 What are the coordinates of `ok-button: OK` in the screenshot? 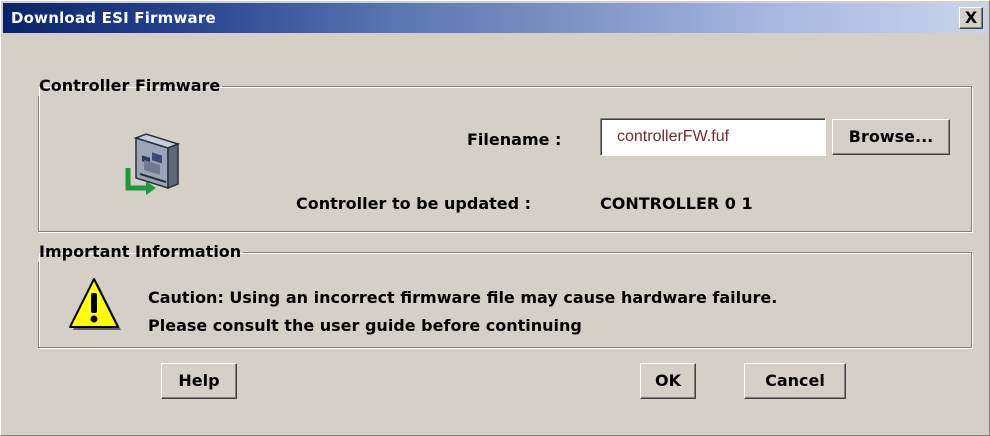 It's located at (668, 381).